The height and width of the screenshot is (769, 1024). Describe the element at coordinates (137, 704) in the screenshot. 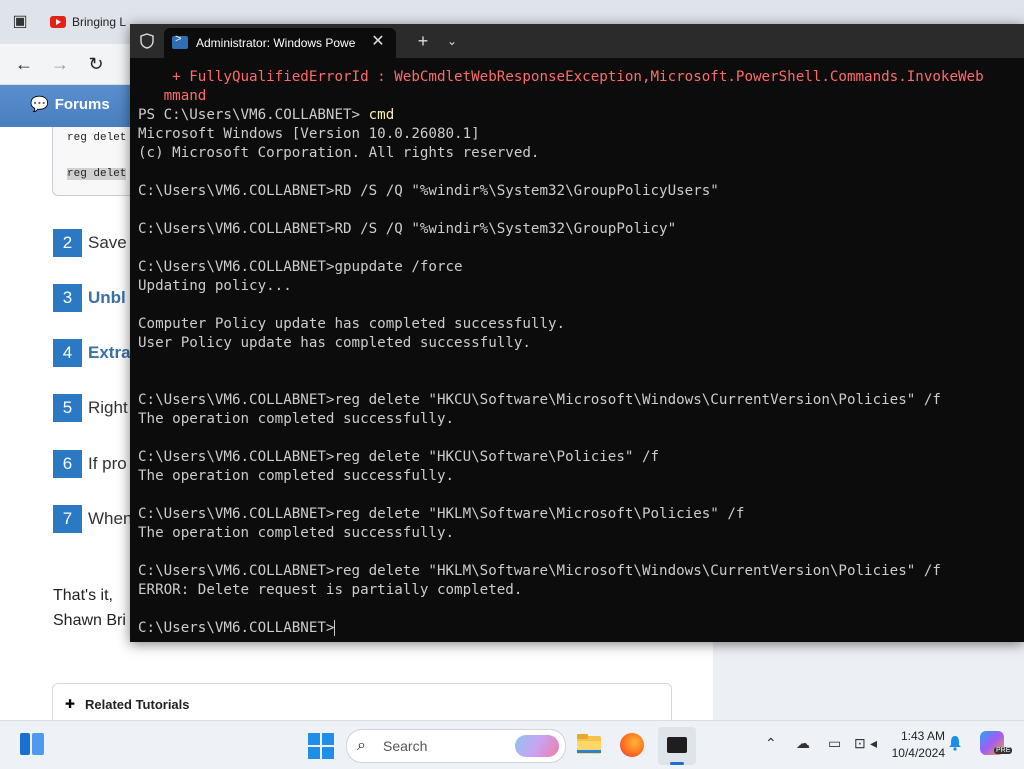

I see `related-tutorials-title: Related Tutorials` at that location.